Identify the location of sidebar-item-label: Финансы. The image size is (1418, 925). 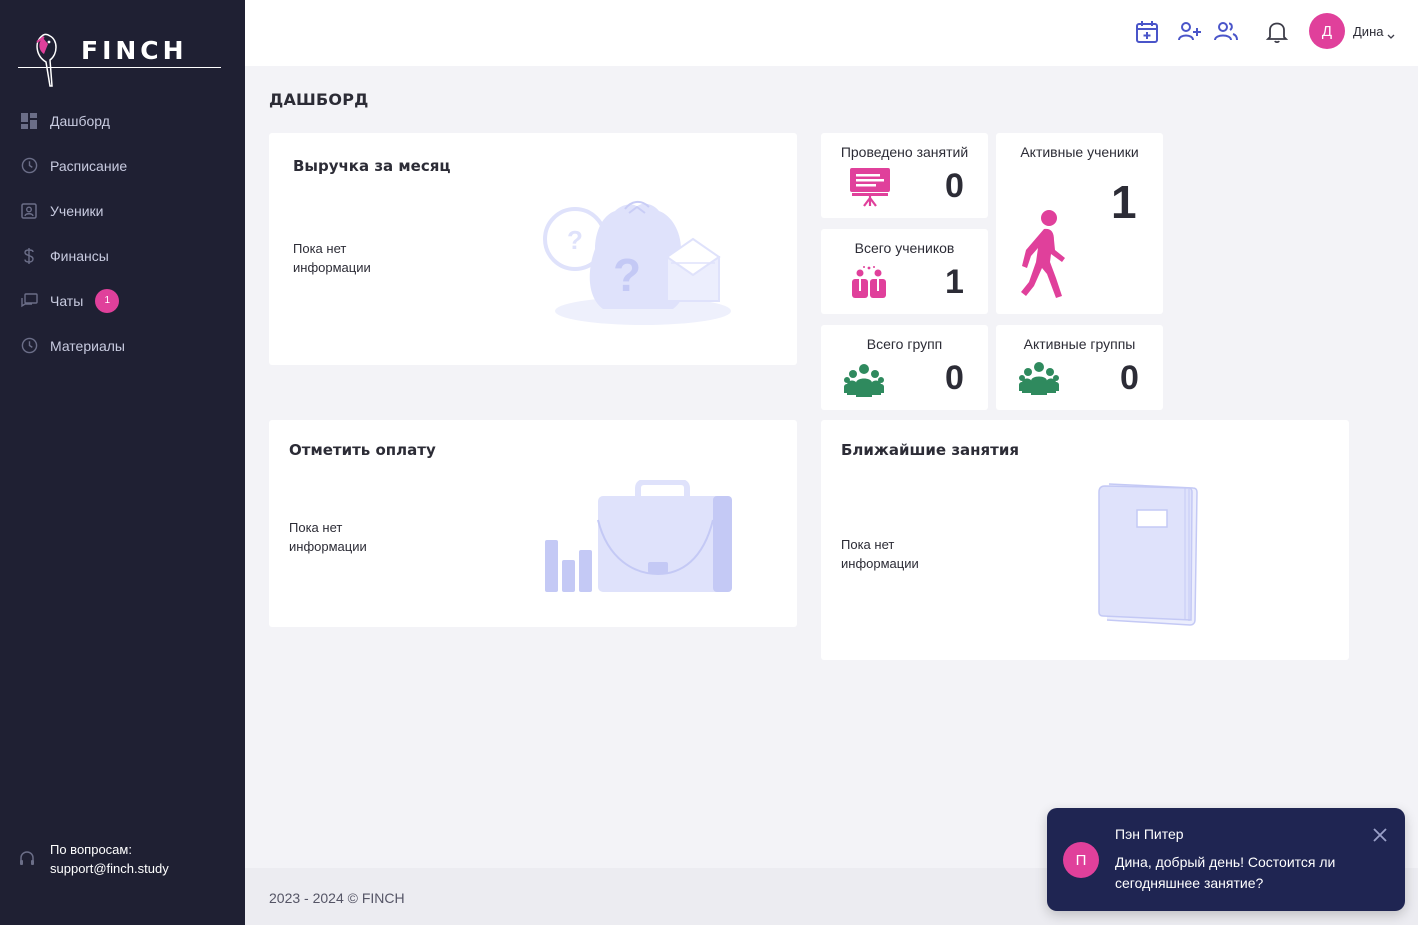
(79, 255).